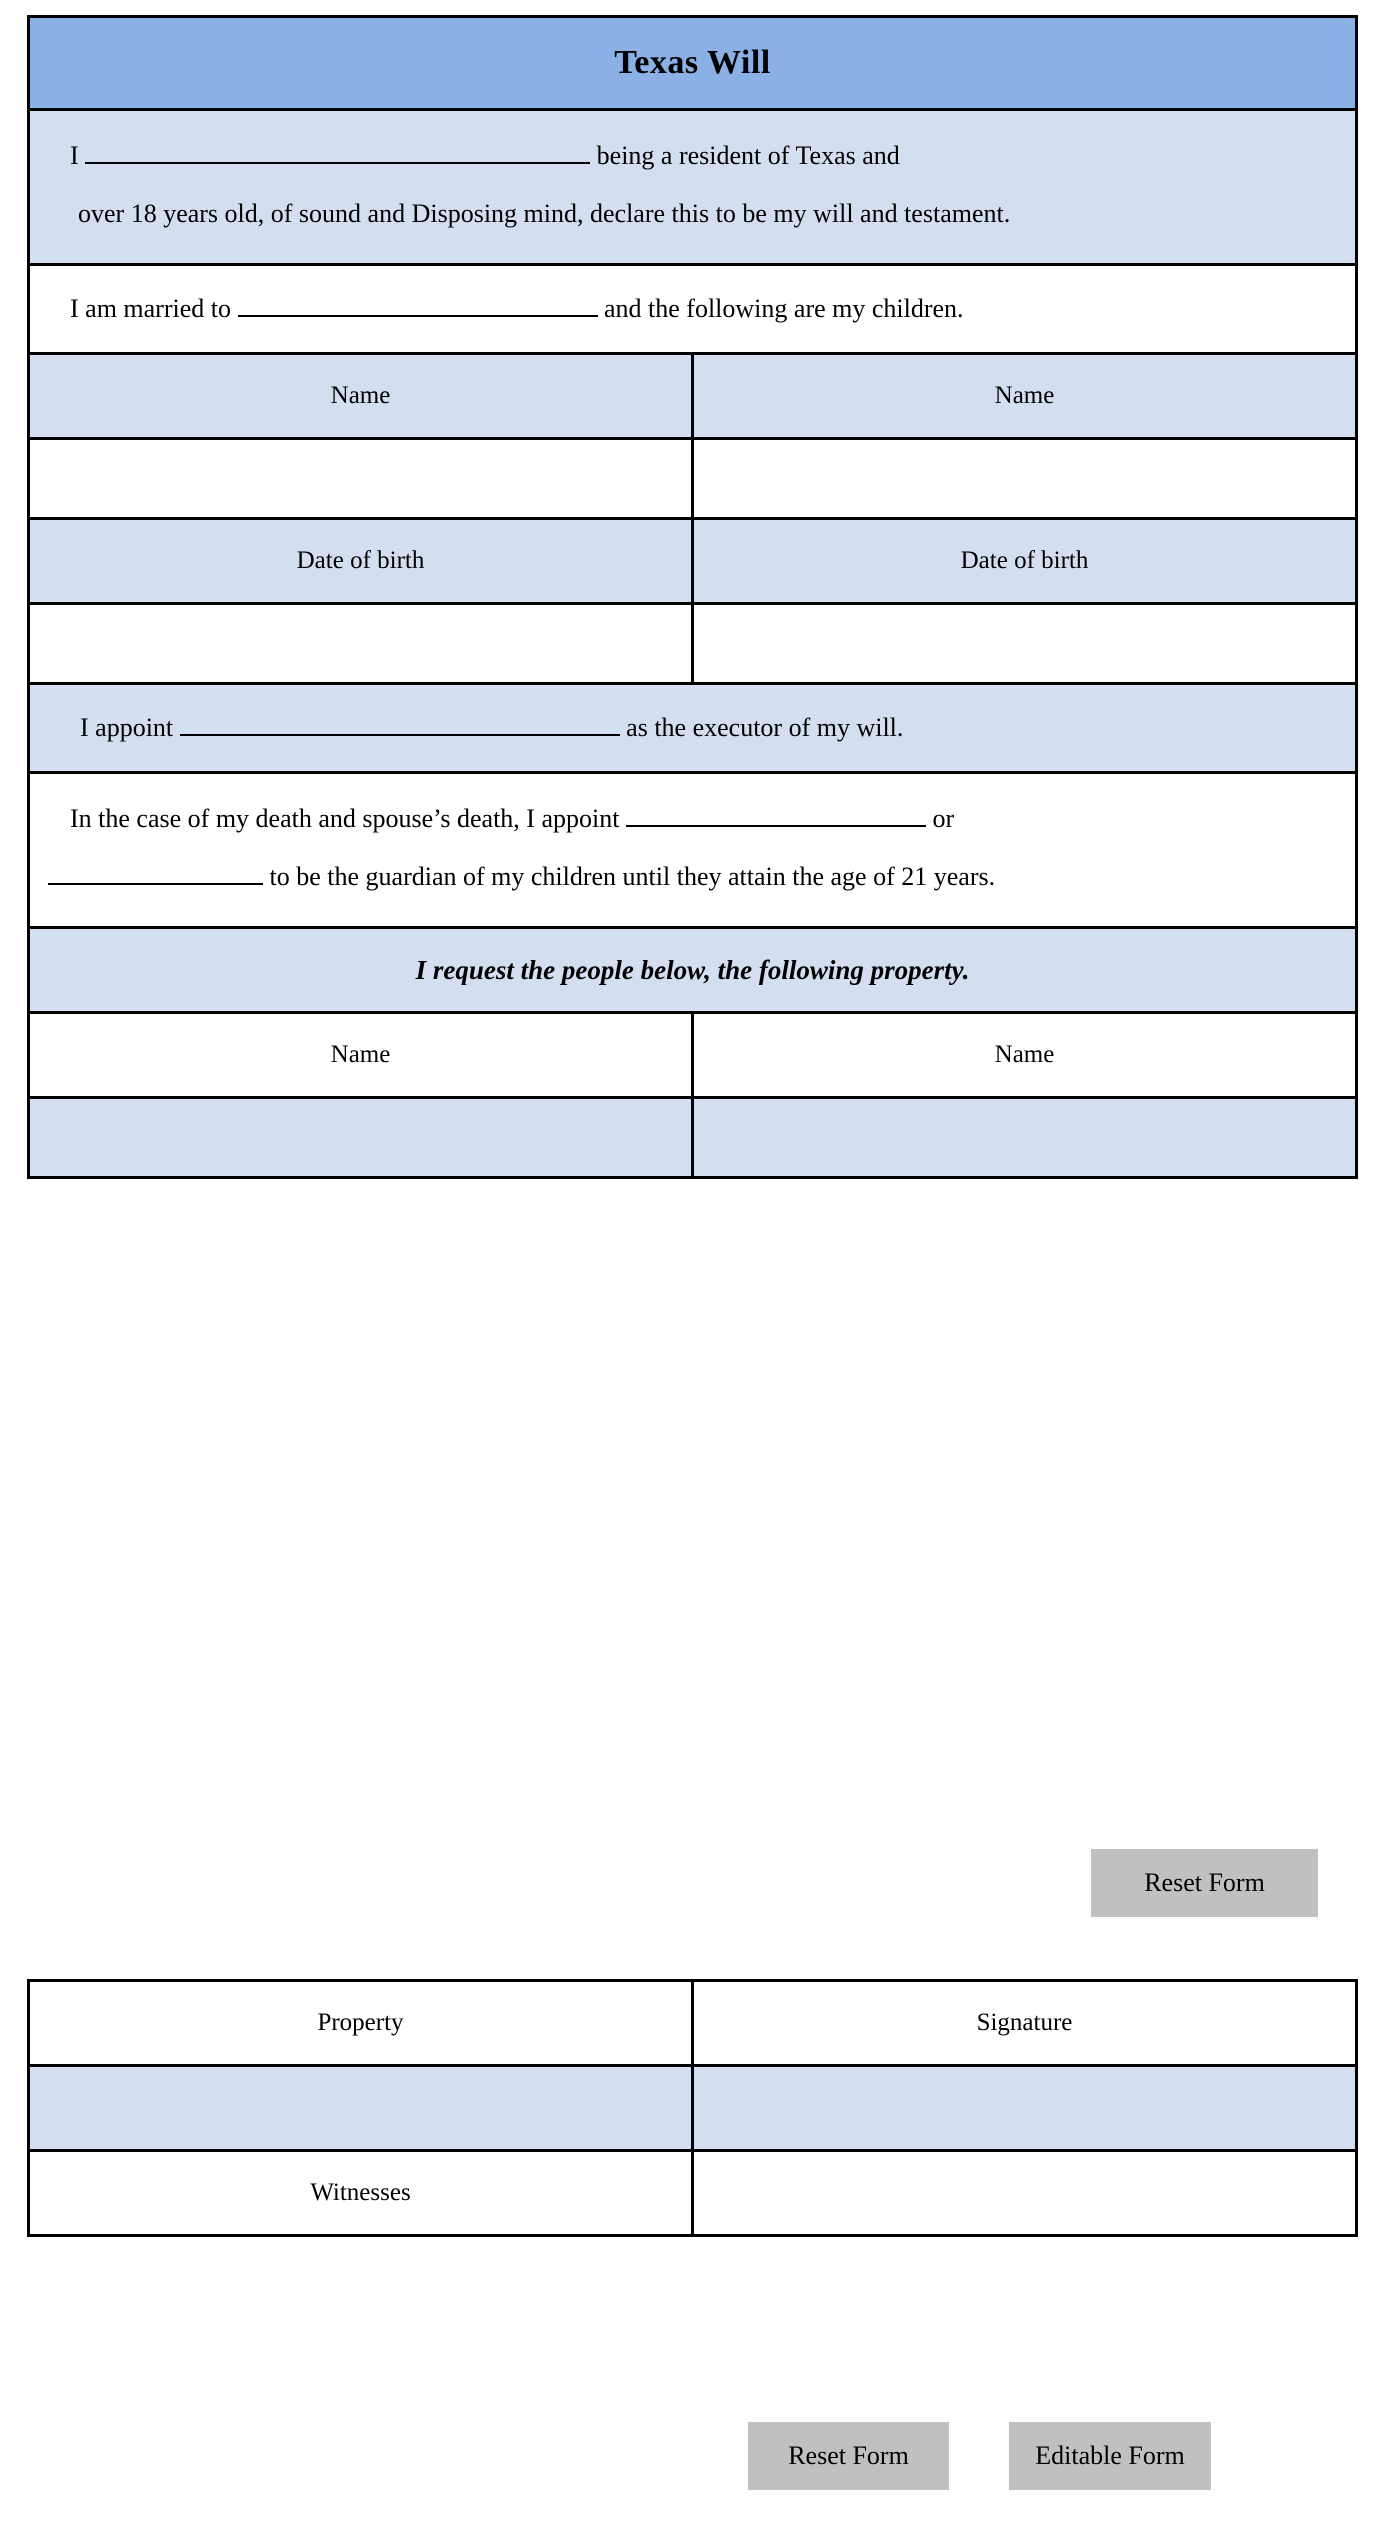 This screenshot has width=1384, height=2524. What do you see at coordinates (784, 308) in the screenshot?
I see `marriage-tail: and the following are my children.` at bounding box center [784, 308].